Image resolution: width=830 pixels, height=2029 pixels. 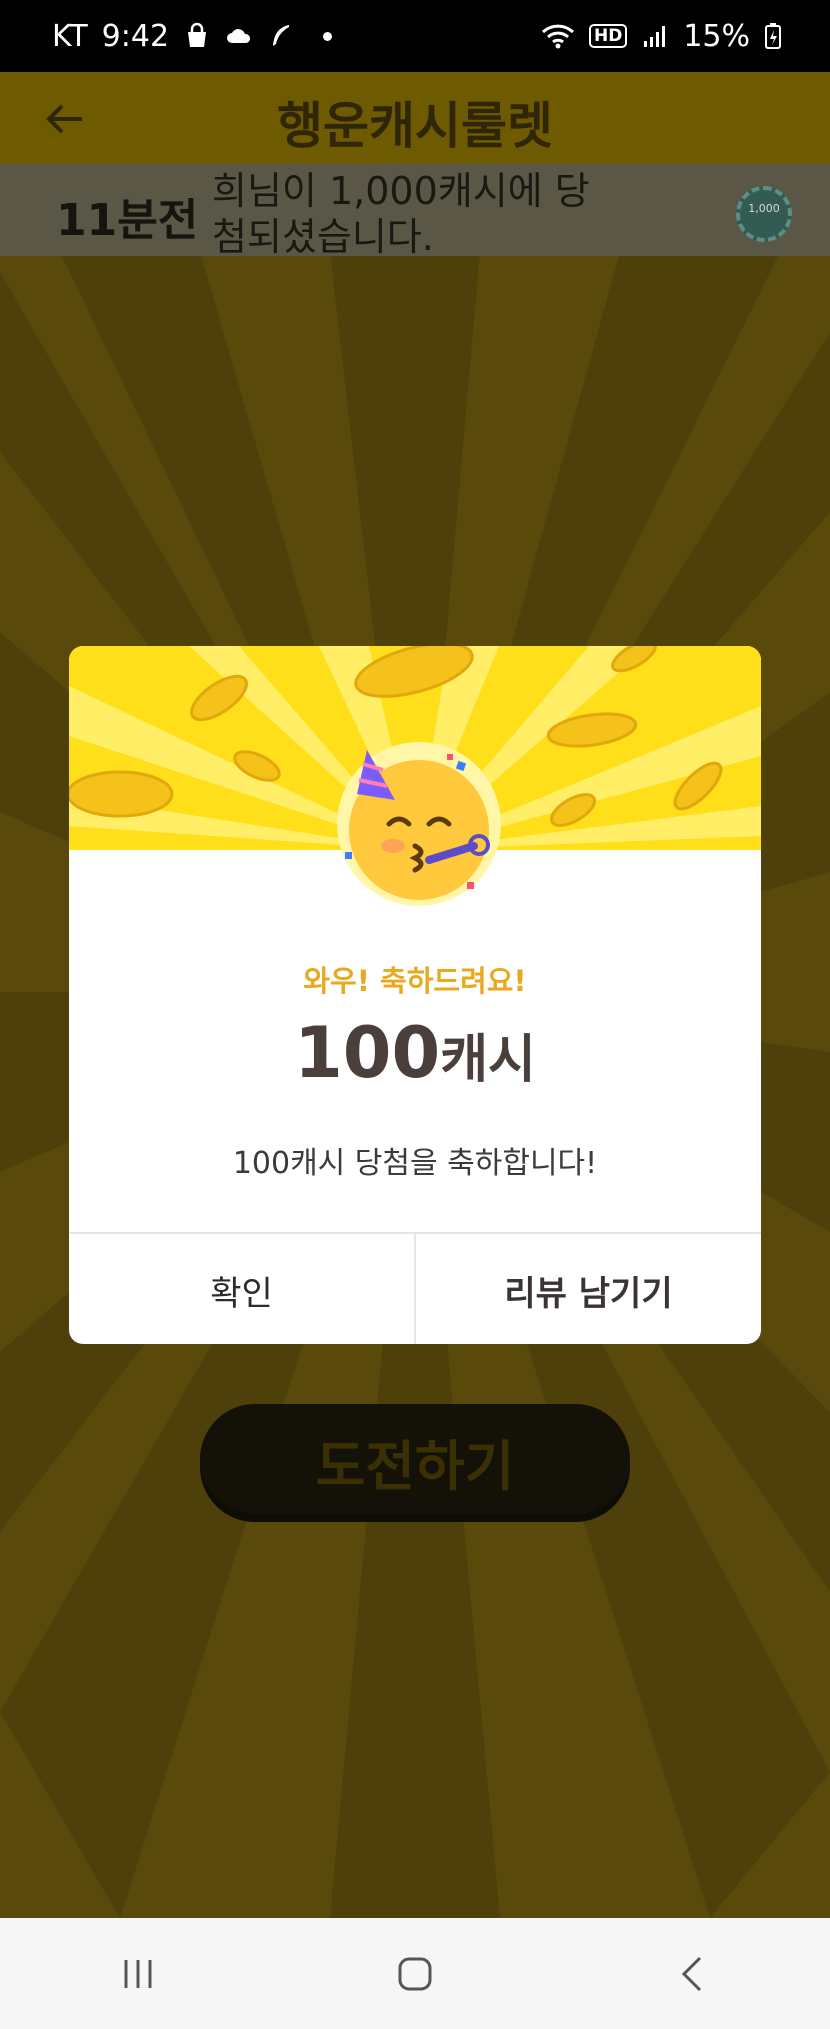 I want to click on hd-icon: HD, so click(x=608, y=36).